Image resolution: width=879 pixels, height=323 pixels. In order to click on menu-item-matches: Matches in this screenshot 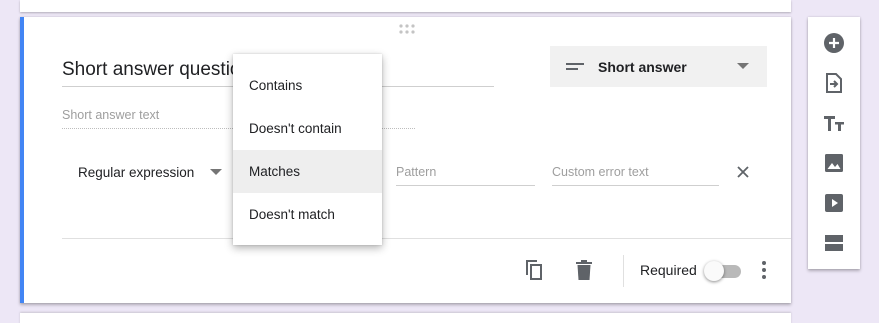, I will do `click(307, 171)`.